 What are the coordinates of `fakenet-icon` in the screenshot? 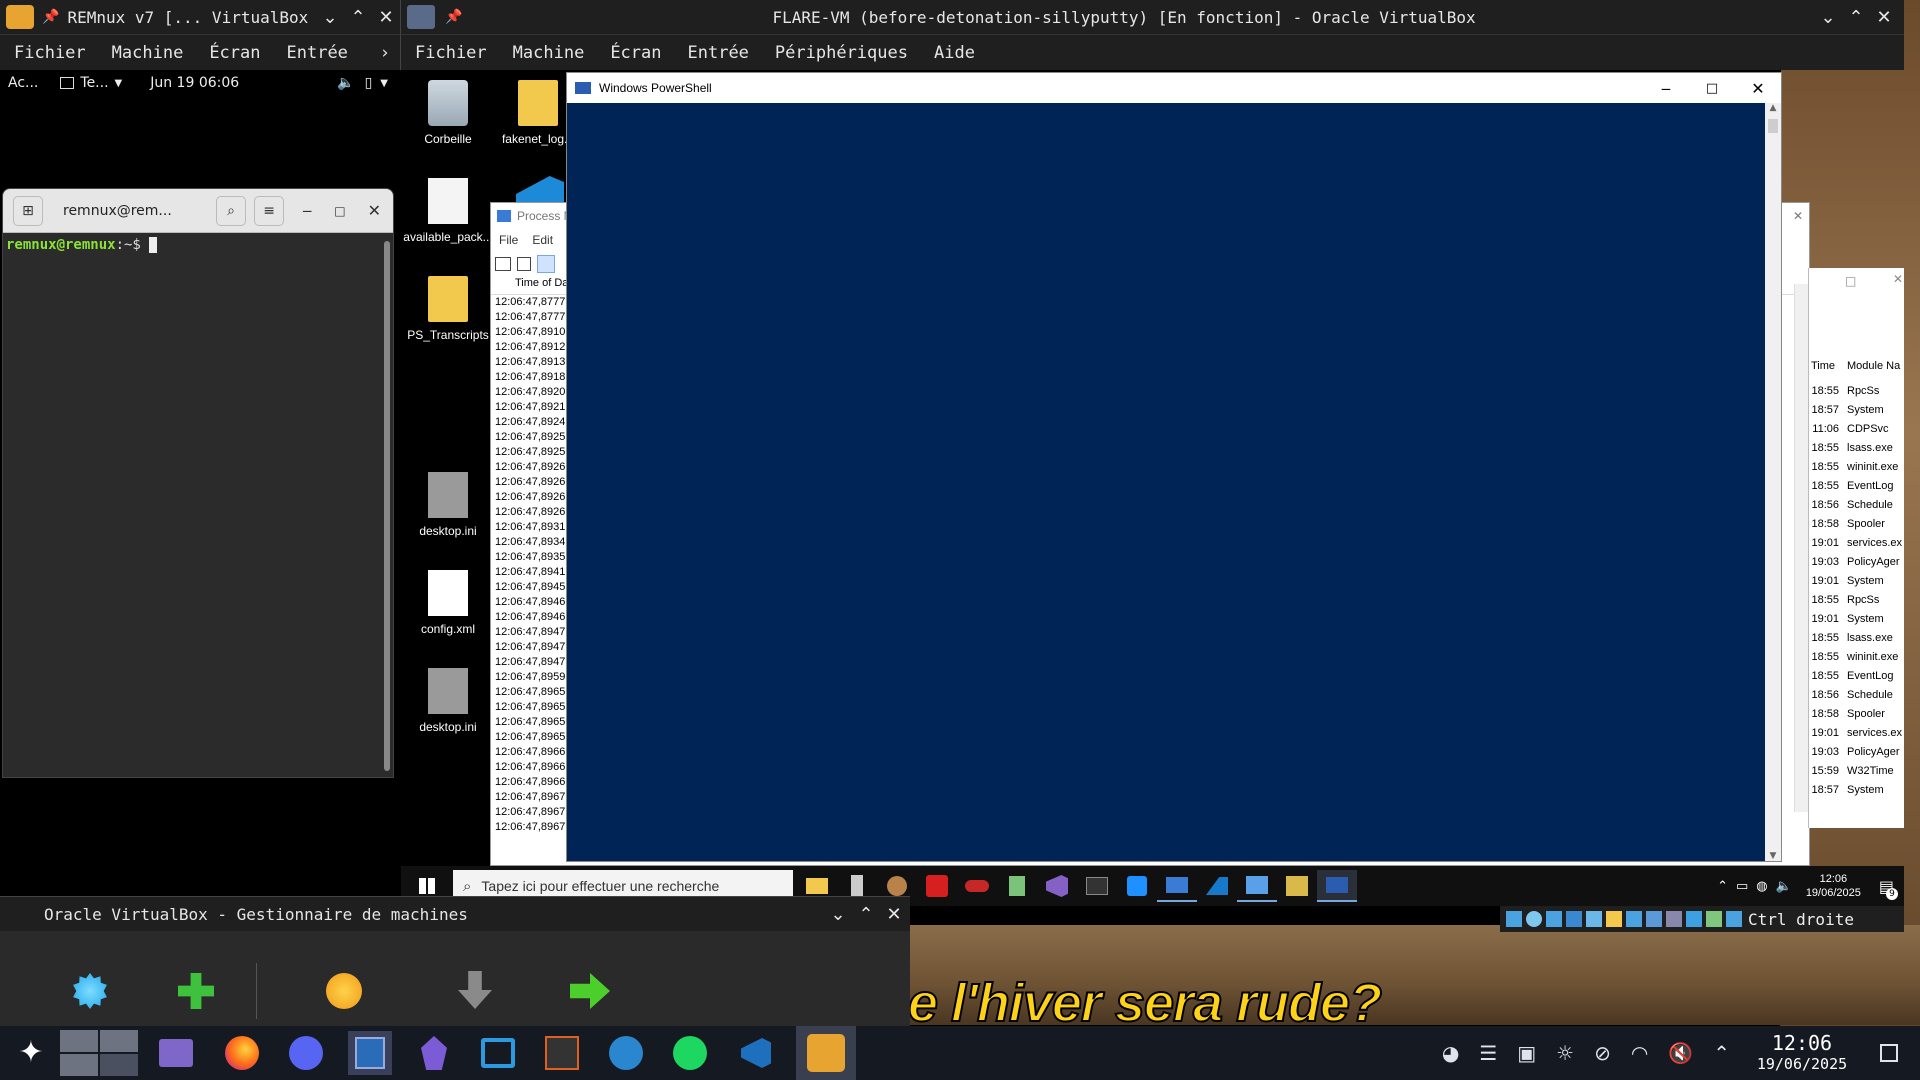 It's located at (937, 886).